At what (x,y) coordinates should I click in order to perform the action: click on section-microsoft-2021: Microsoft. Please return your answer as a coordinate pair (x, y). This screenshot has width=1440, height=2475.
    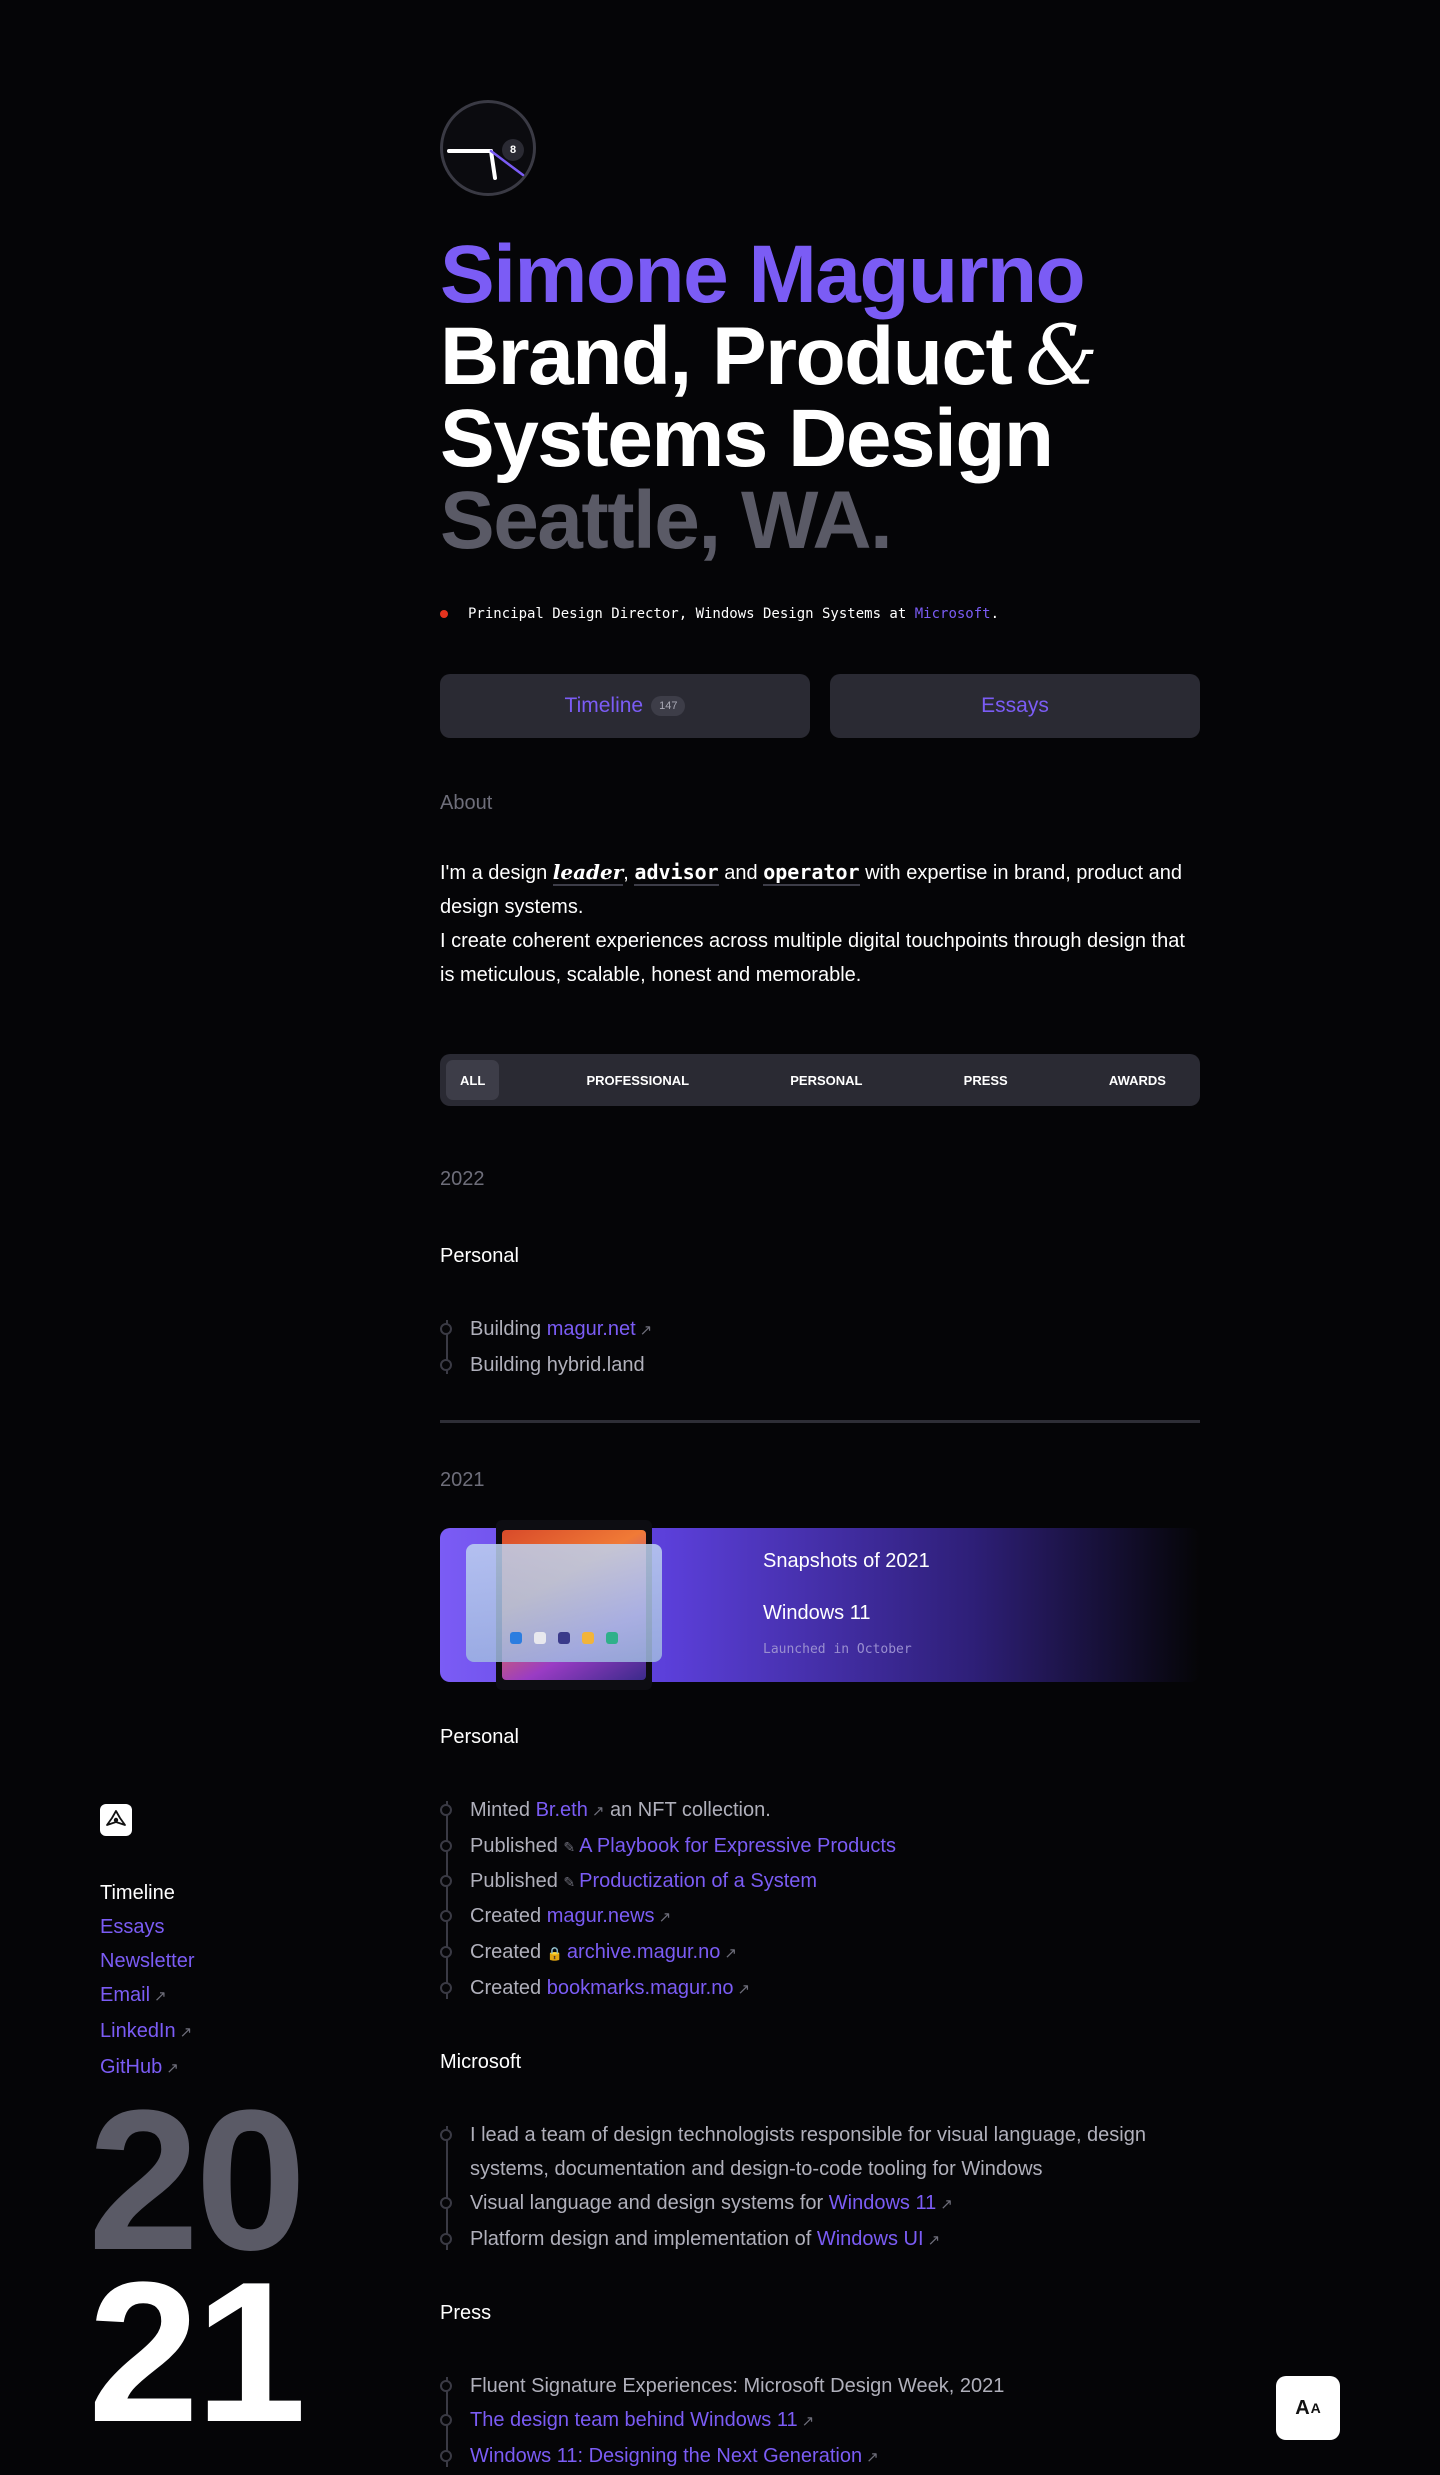
    Looking at the image, I should click on (481, 2062).